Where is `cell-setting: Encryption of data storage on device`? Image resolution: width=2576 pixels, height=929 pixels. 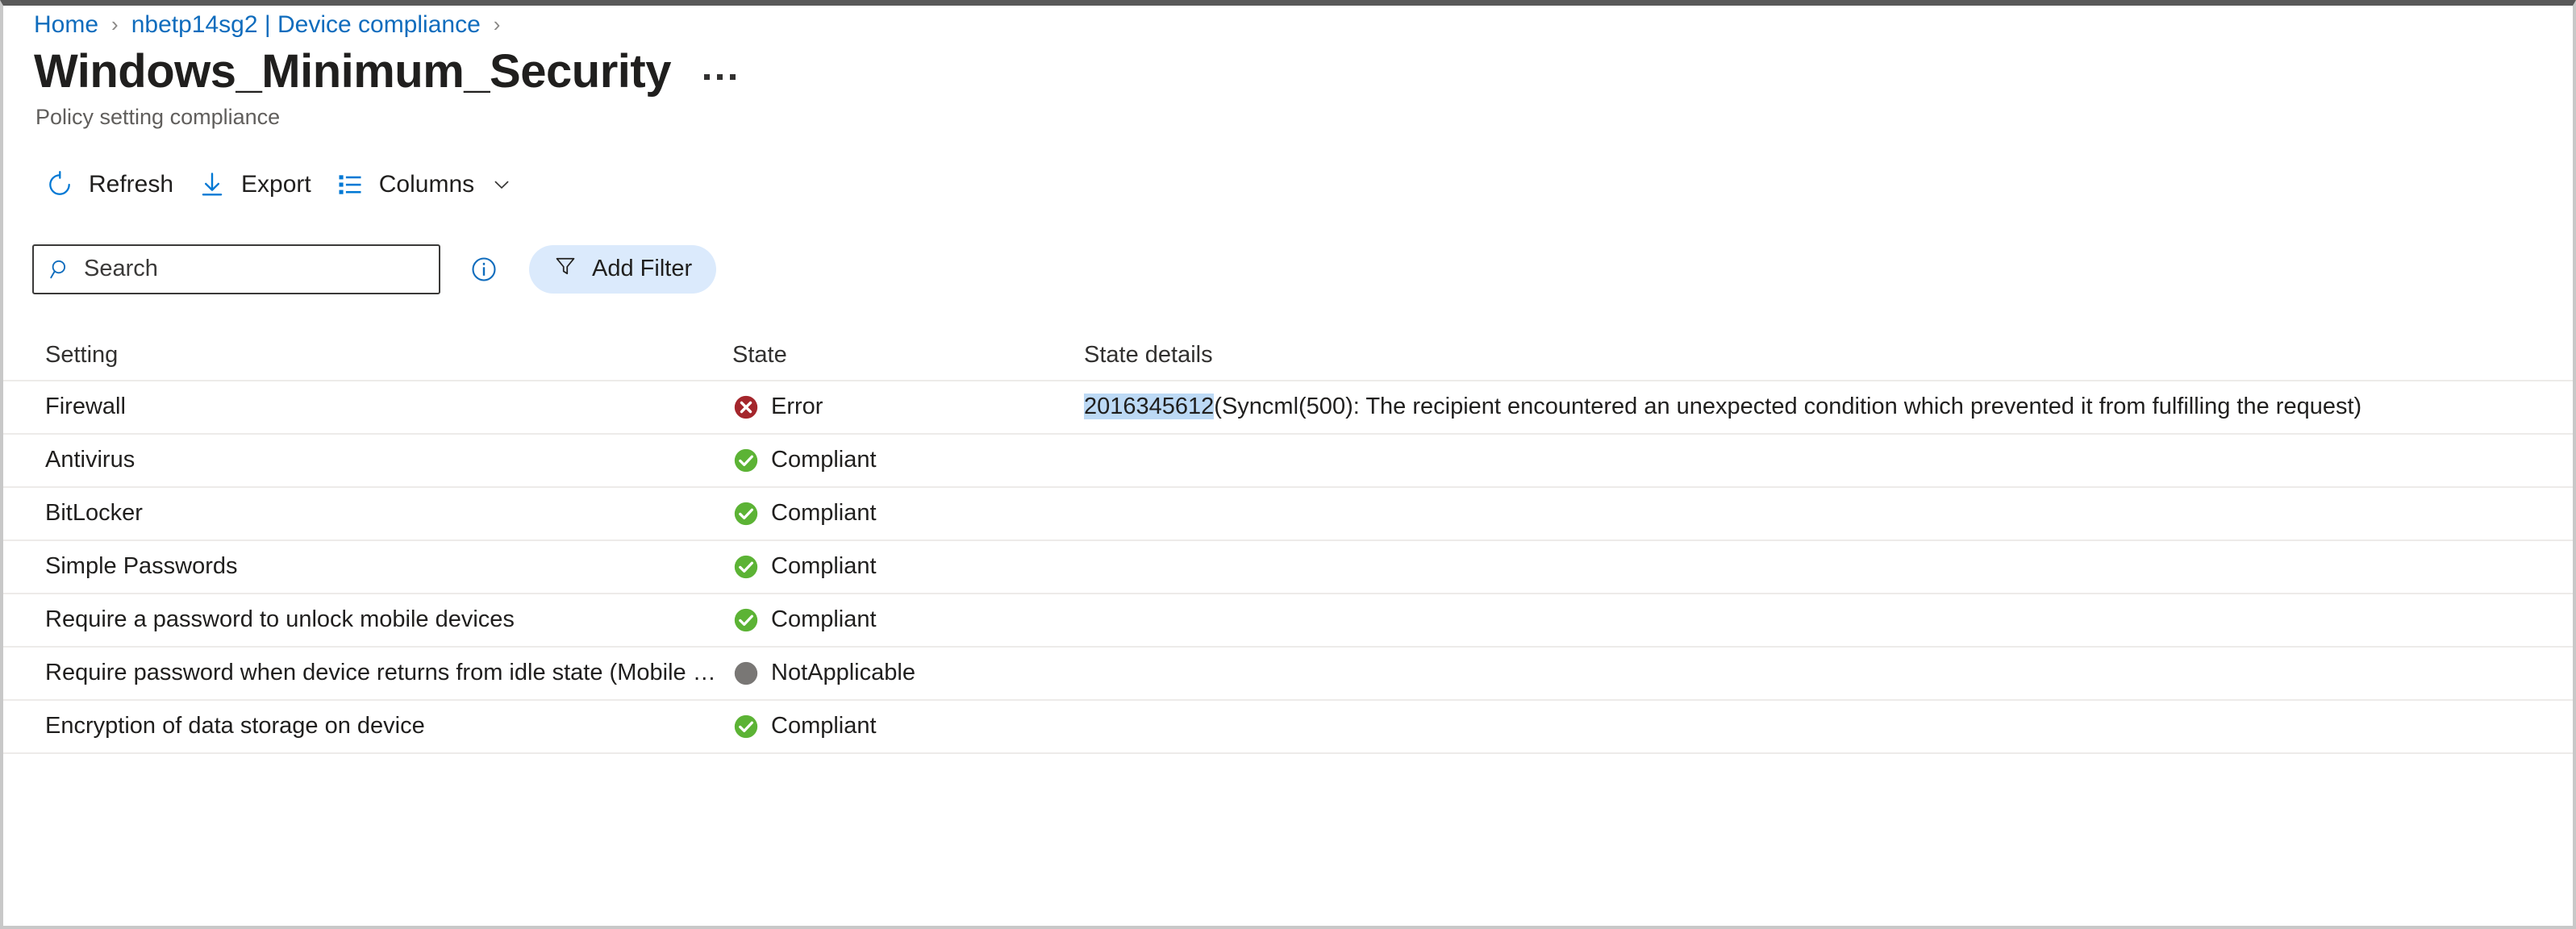
cell-setting: Encryption of data storage on device is located at coordinates (235, 727).